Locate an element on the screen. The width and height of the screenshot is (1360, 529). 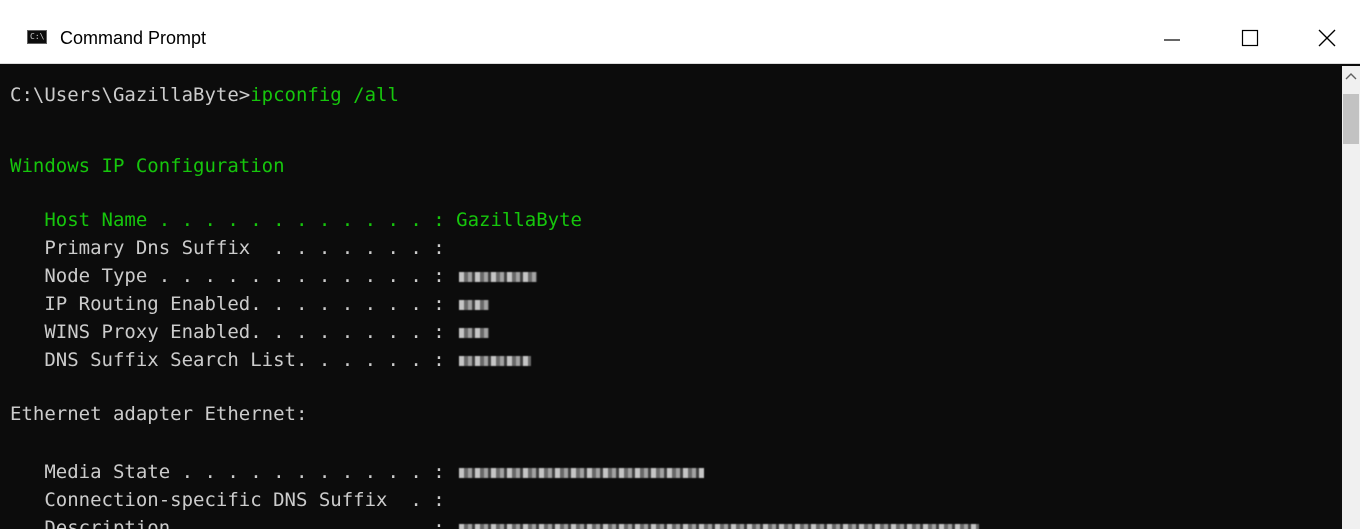
node-type-row: Node Type . . . . . . . . . . . . : is located at coordinates (273, 276).